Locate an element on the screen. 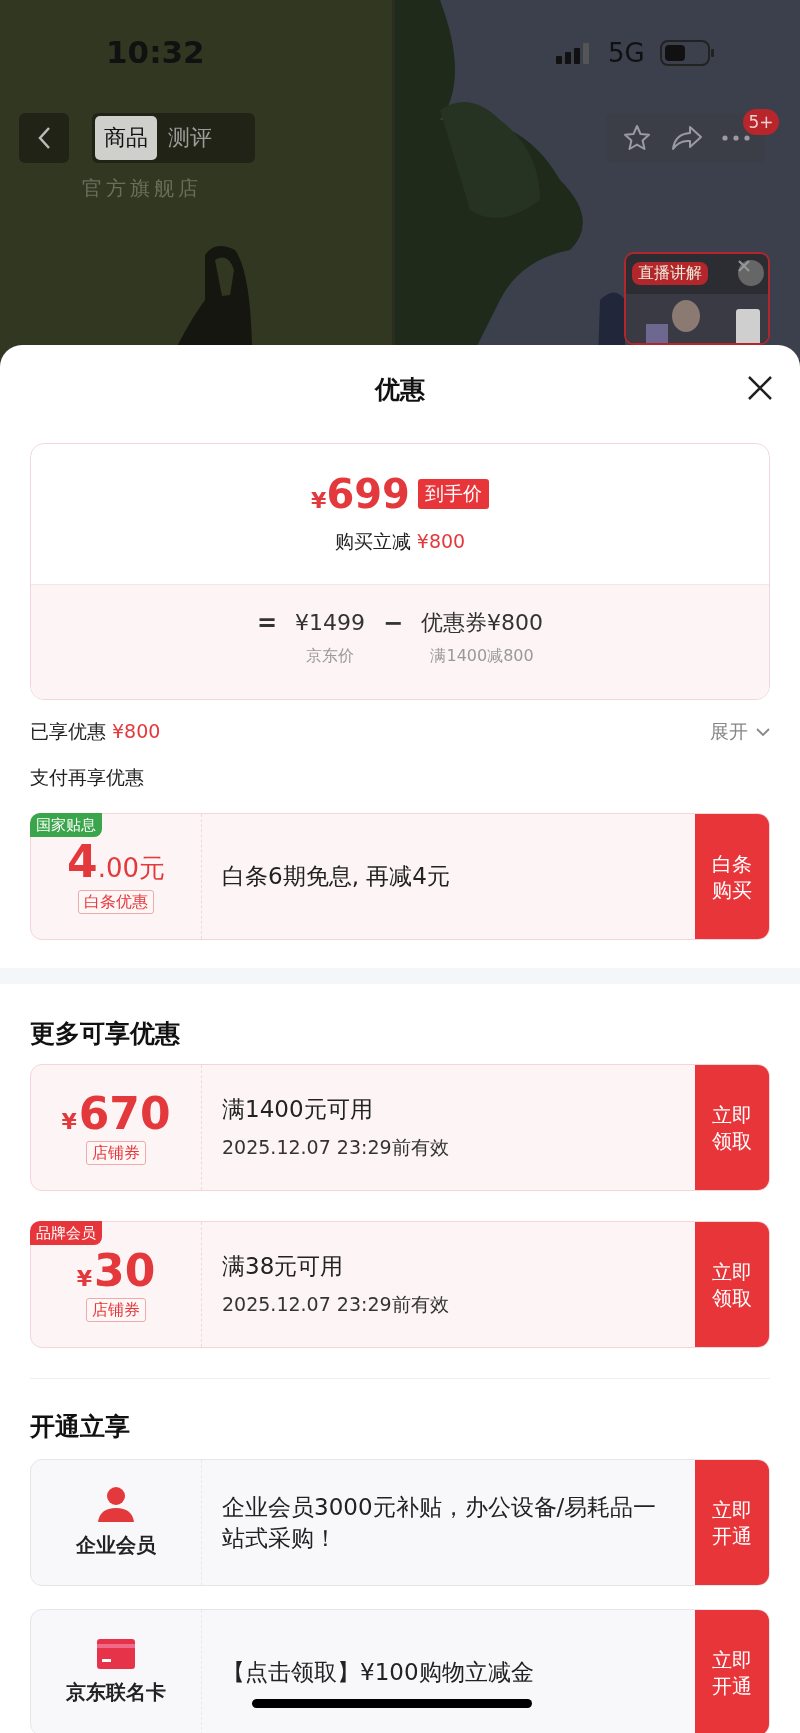  buy-button: 白条 购买 is located at coordinates (732, 876).